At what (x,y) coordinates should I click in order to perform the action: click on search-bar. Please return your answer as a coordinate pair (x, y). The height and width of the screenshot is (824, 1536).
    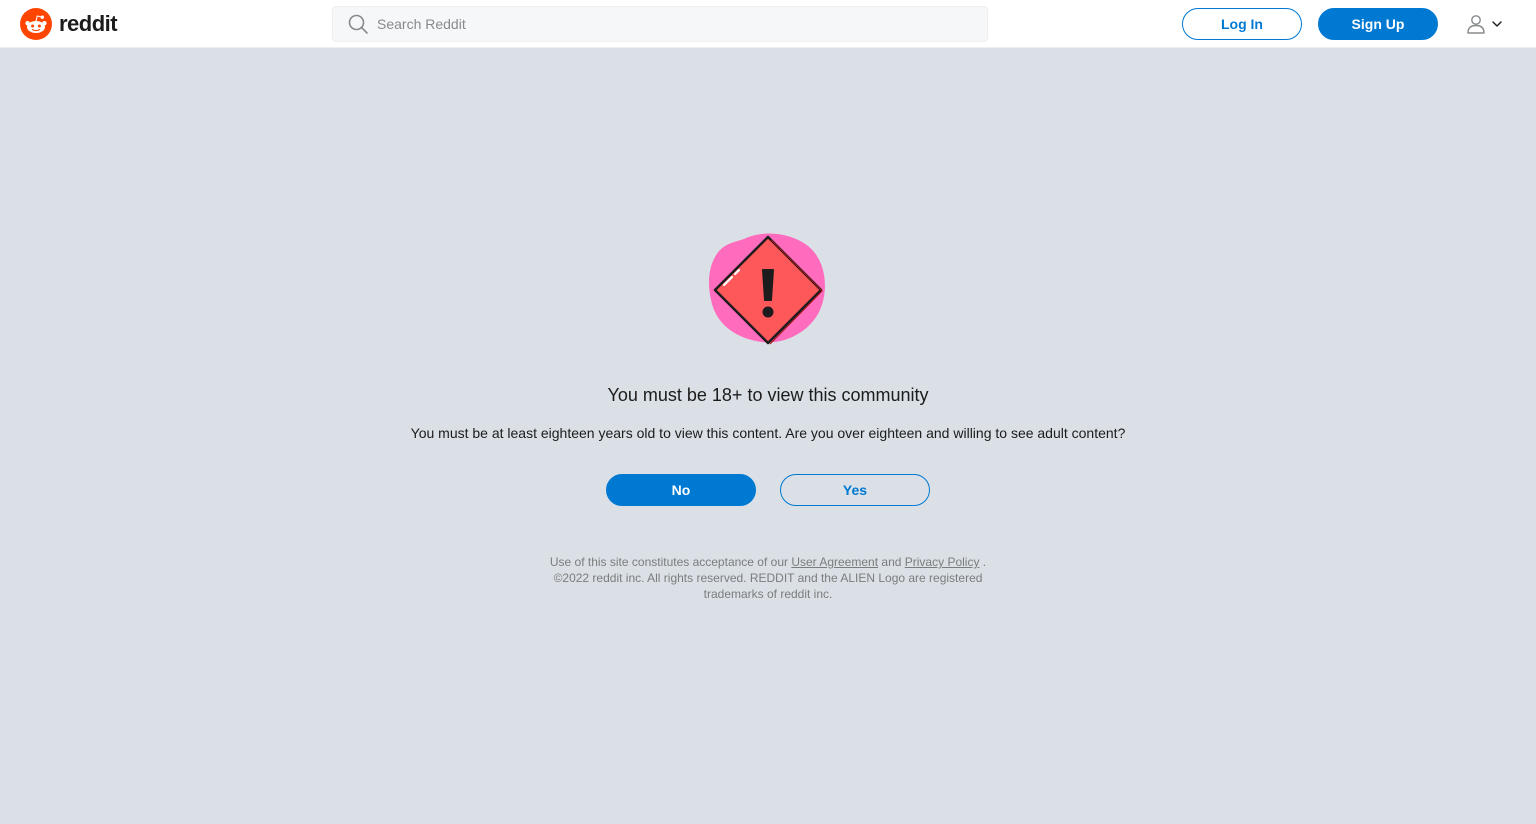
    Looking at the image, I should click on (660, 24).